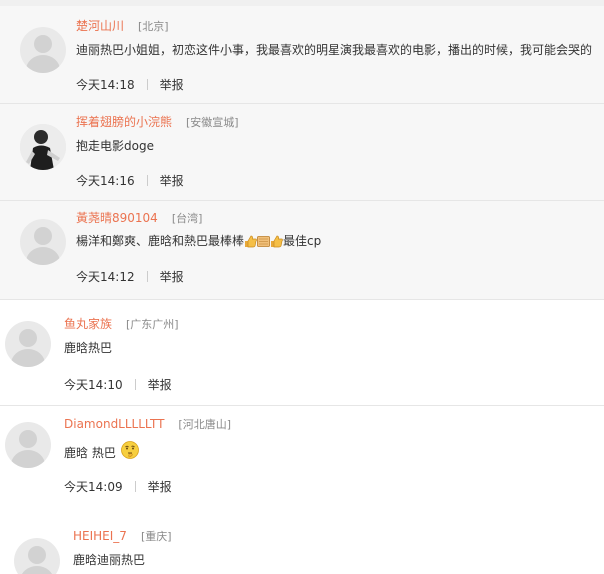 This screenshot has width=604, height=574. Describe the element at coordinates (302, 241) in the screenshot. I see `comment-text-part: 最佳cp` at that location.